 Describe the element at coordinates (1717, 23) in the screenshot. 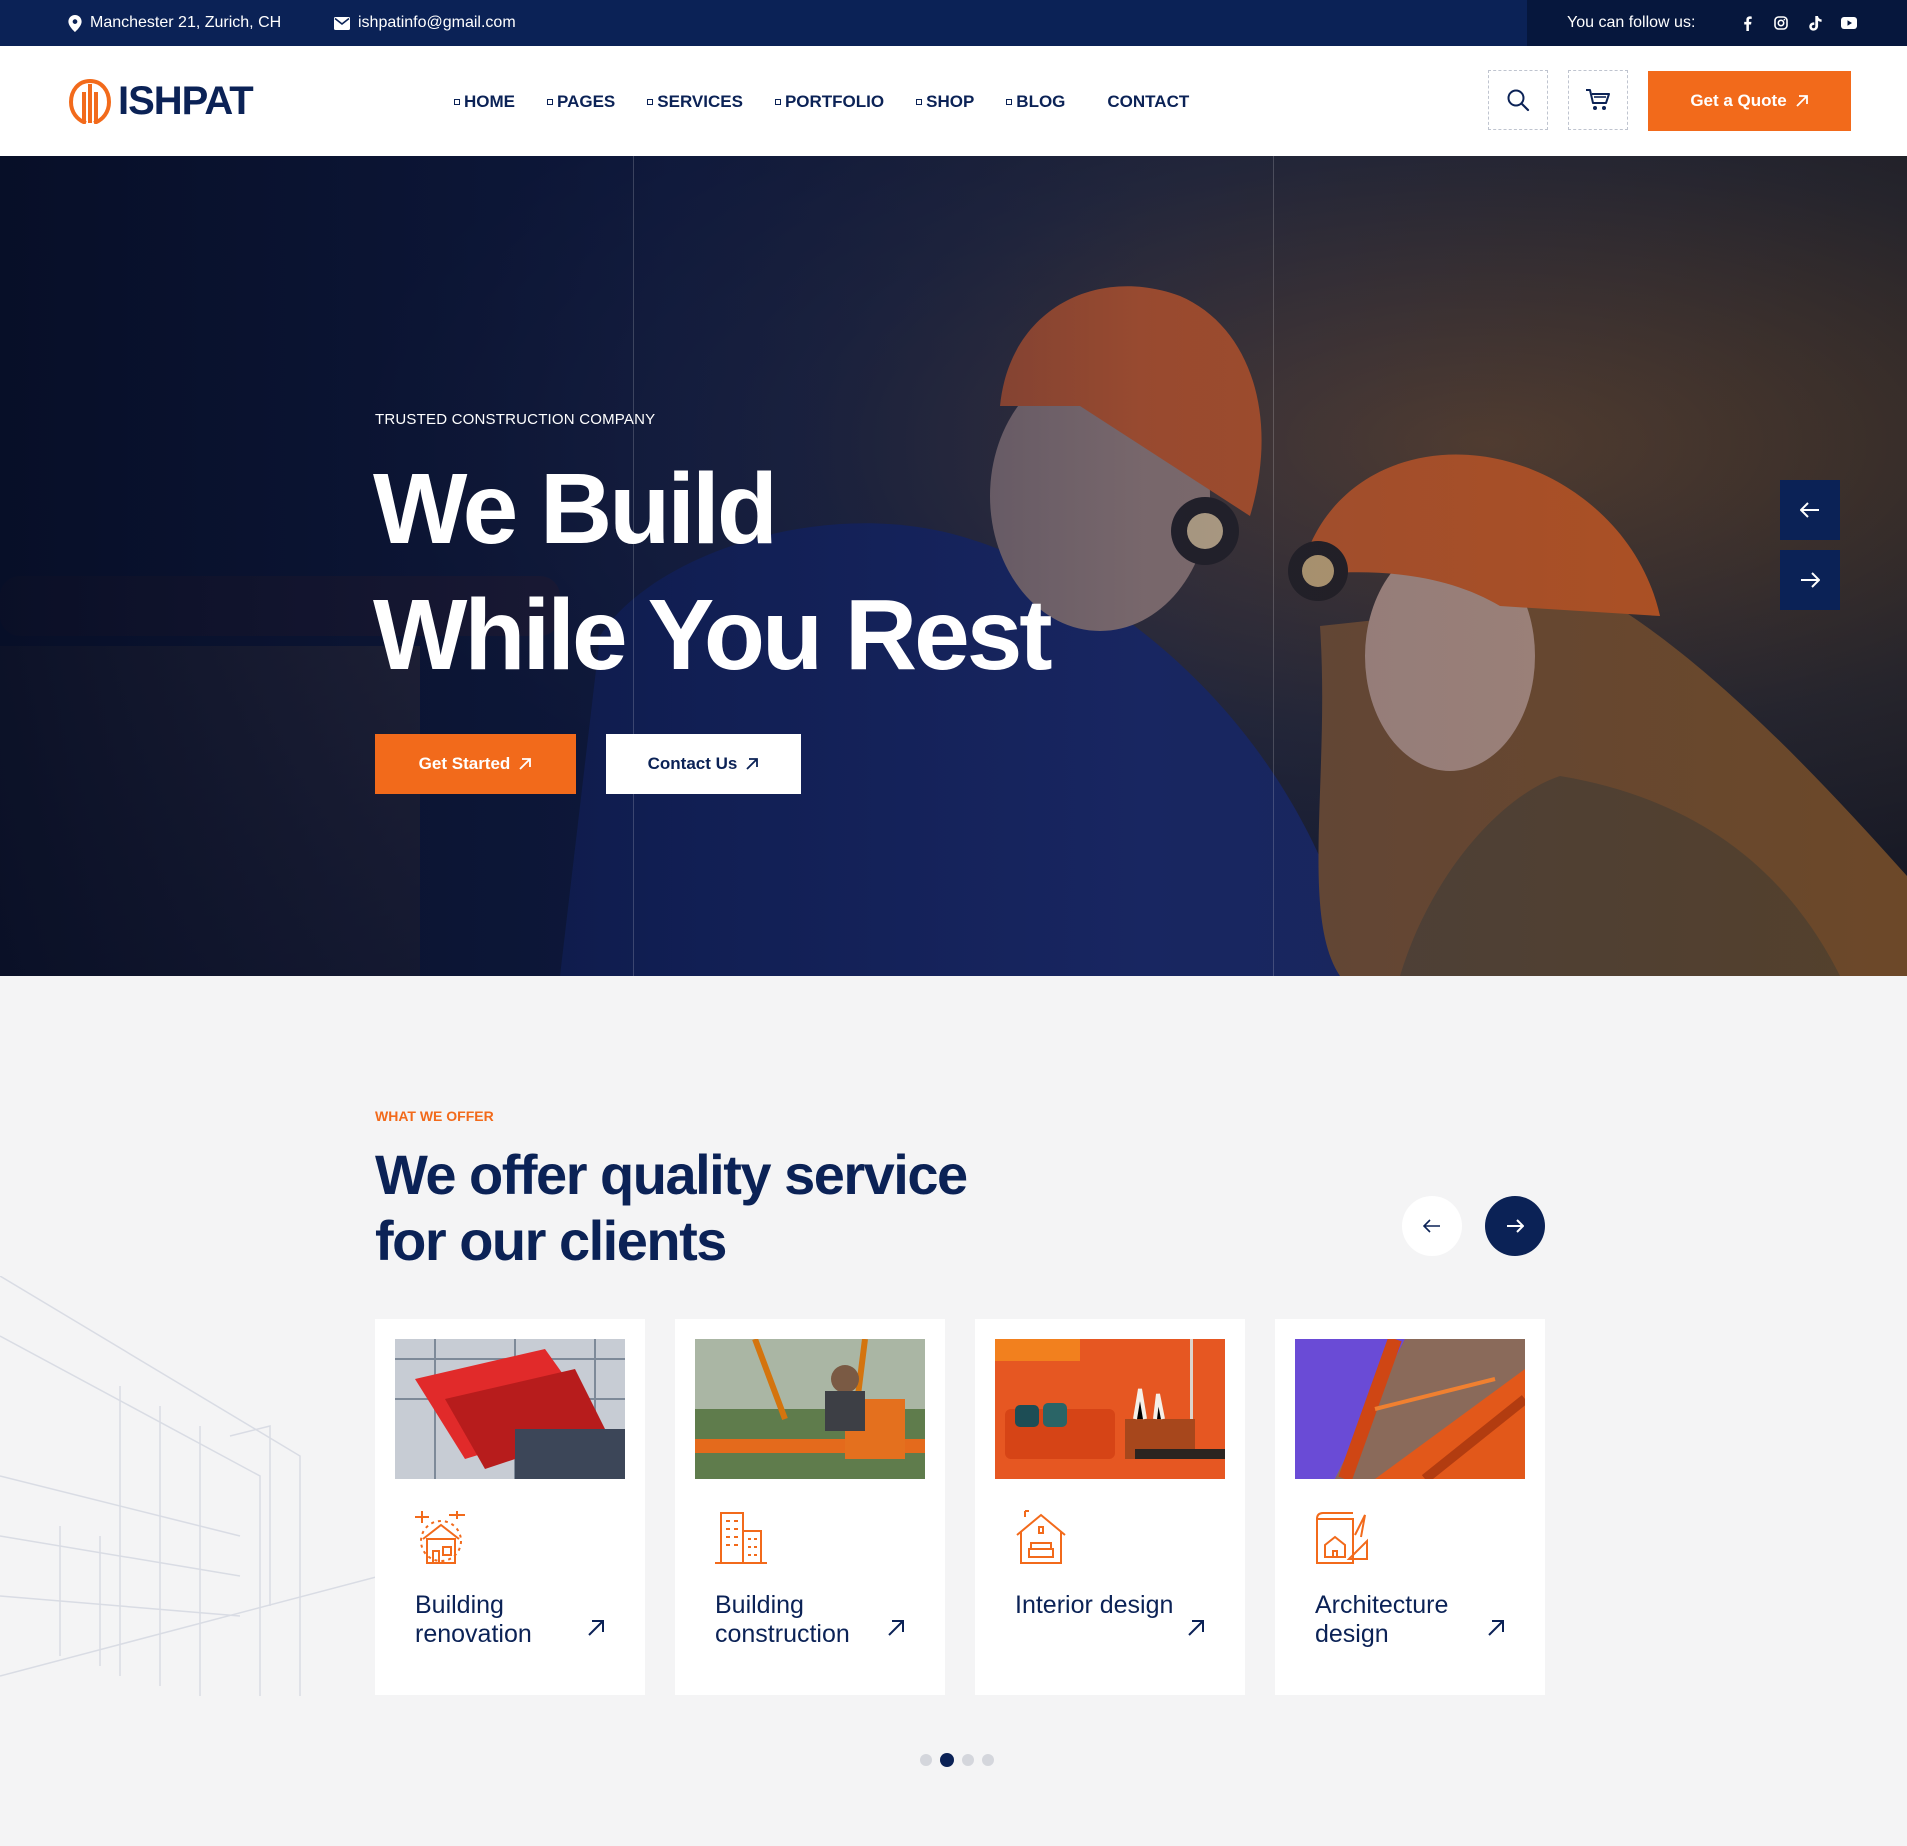

I see `social-bar: You can follow us:` at that location.